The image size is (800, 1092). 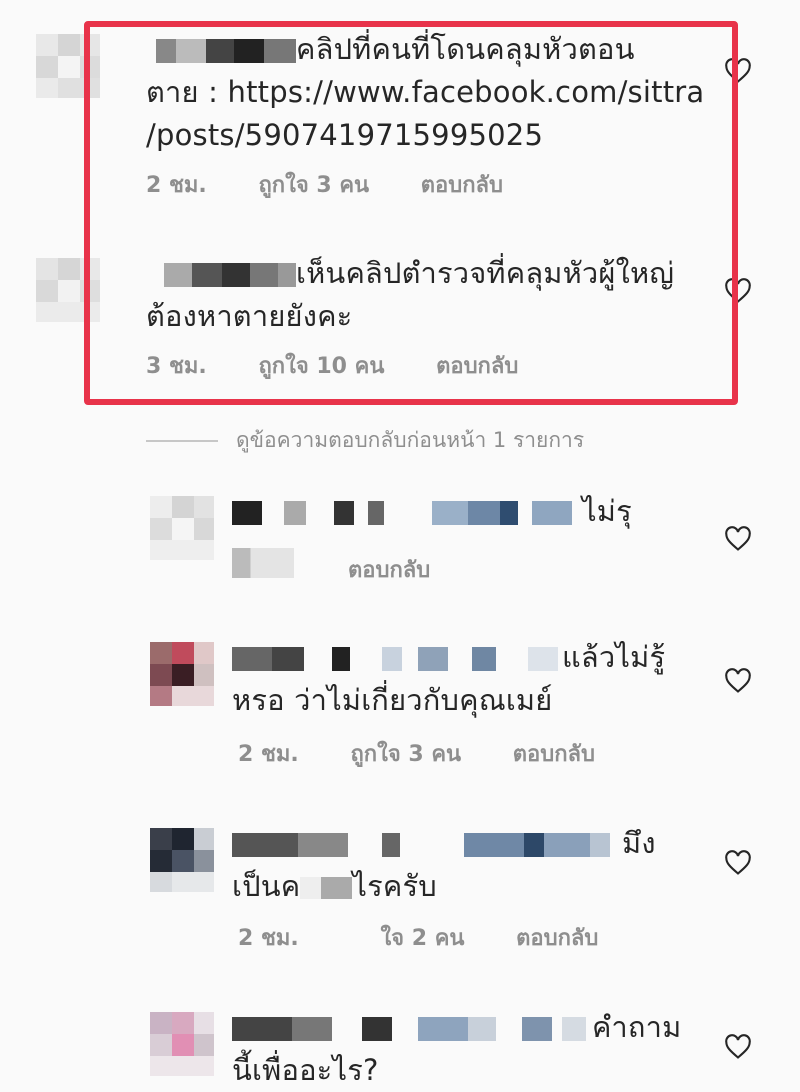 I want to click on post-link-cont: /posts/5907419715995025, so click(x=344, y=135).